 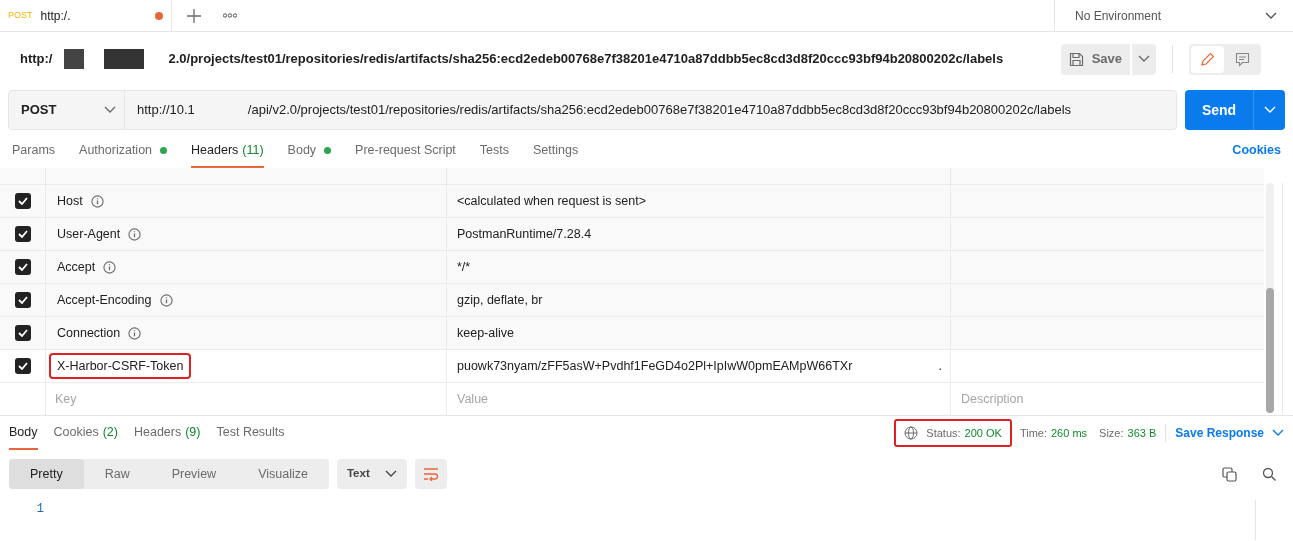 What do you see at coordinates (67, 110) in the screenshot?
I see `method-dropdown: POST` at bounding box center [67, 110].